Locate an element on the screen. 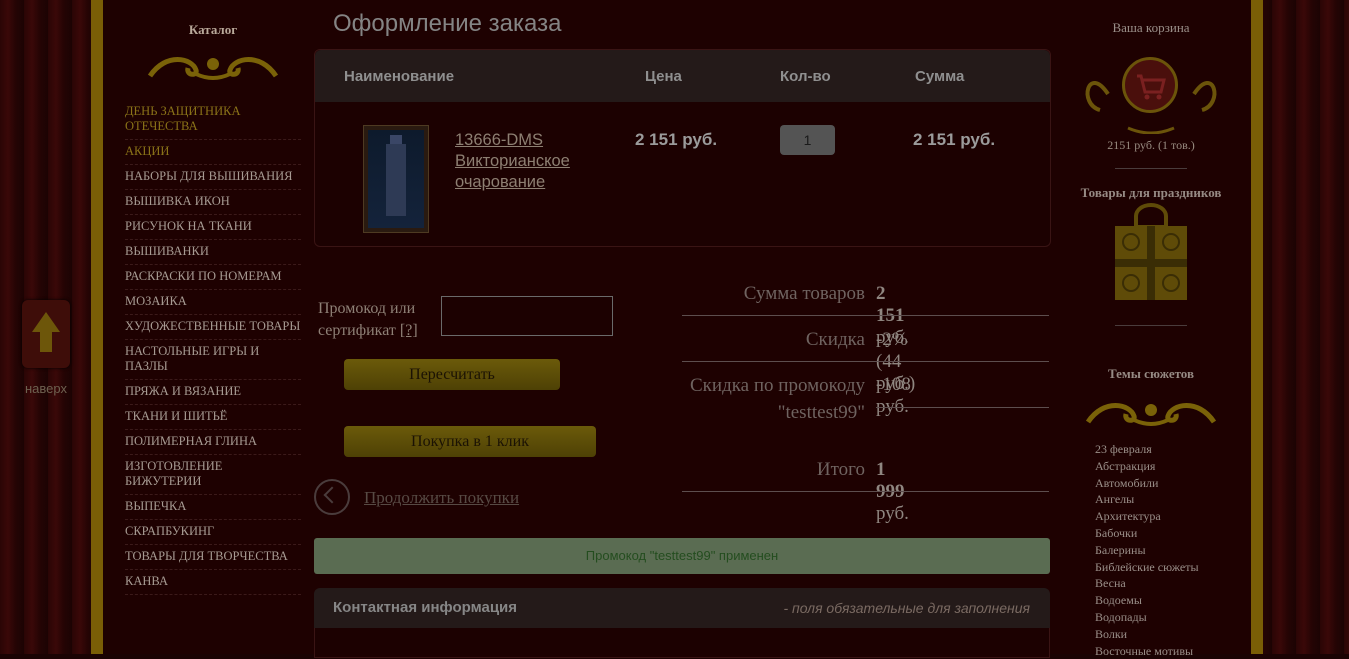  promo-help-link: [?] is located at coordinates (409, 330).